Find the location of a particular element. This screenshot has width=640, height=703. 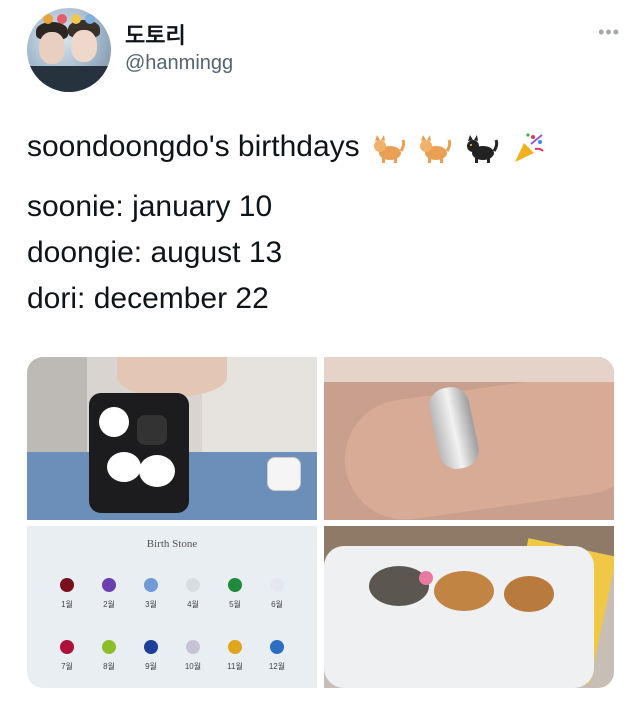

photo-sleeping-cats is located at coordinates (469, 607).